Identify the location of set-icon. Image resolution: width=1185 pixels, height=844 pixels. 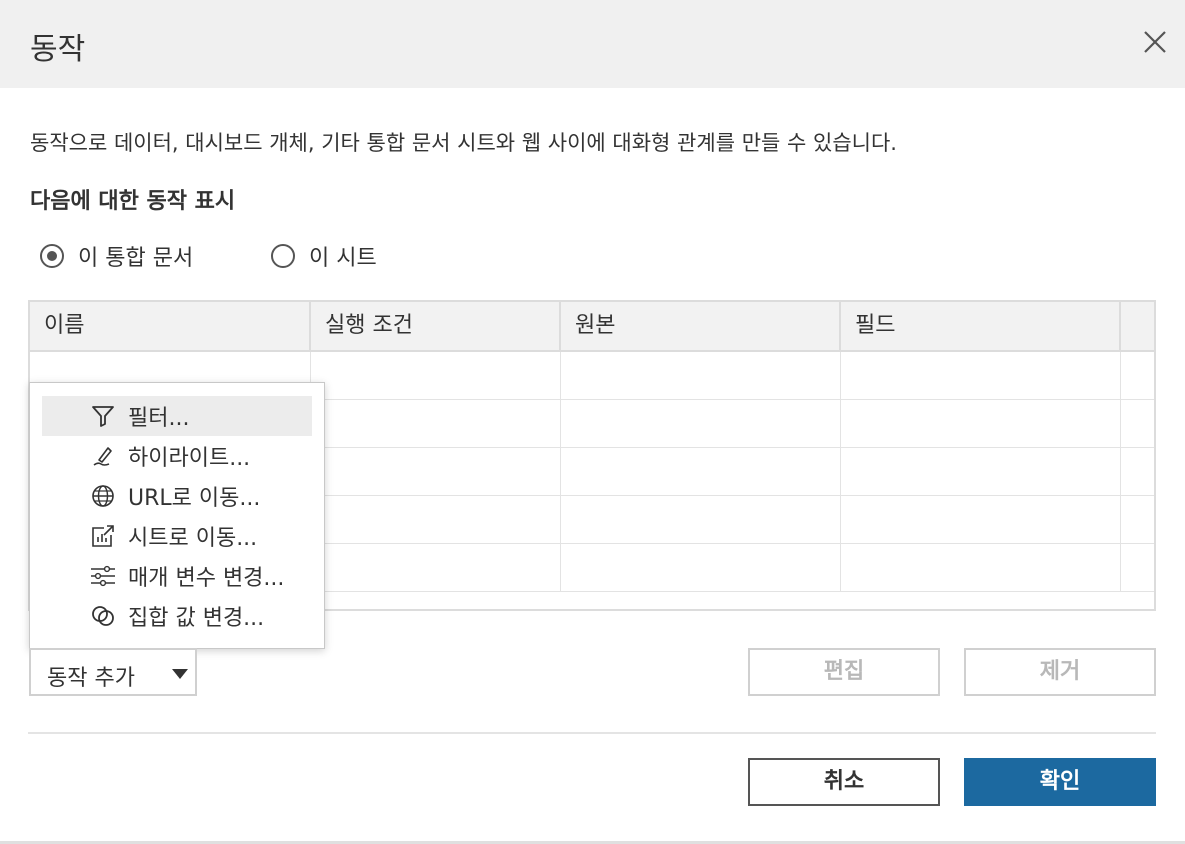
(103, 616).